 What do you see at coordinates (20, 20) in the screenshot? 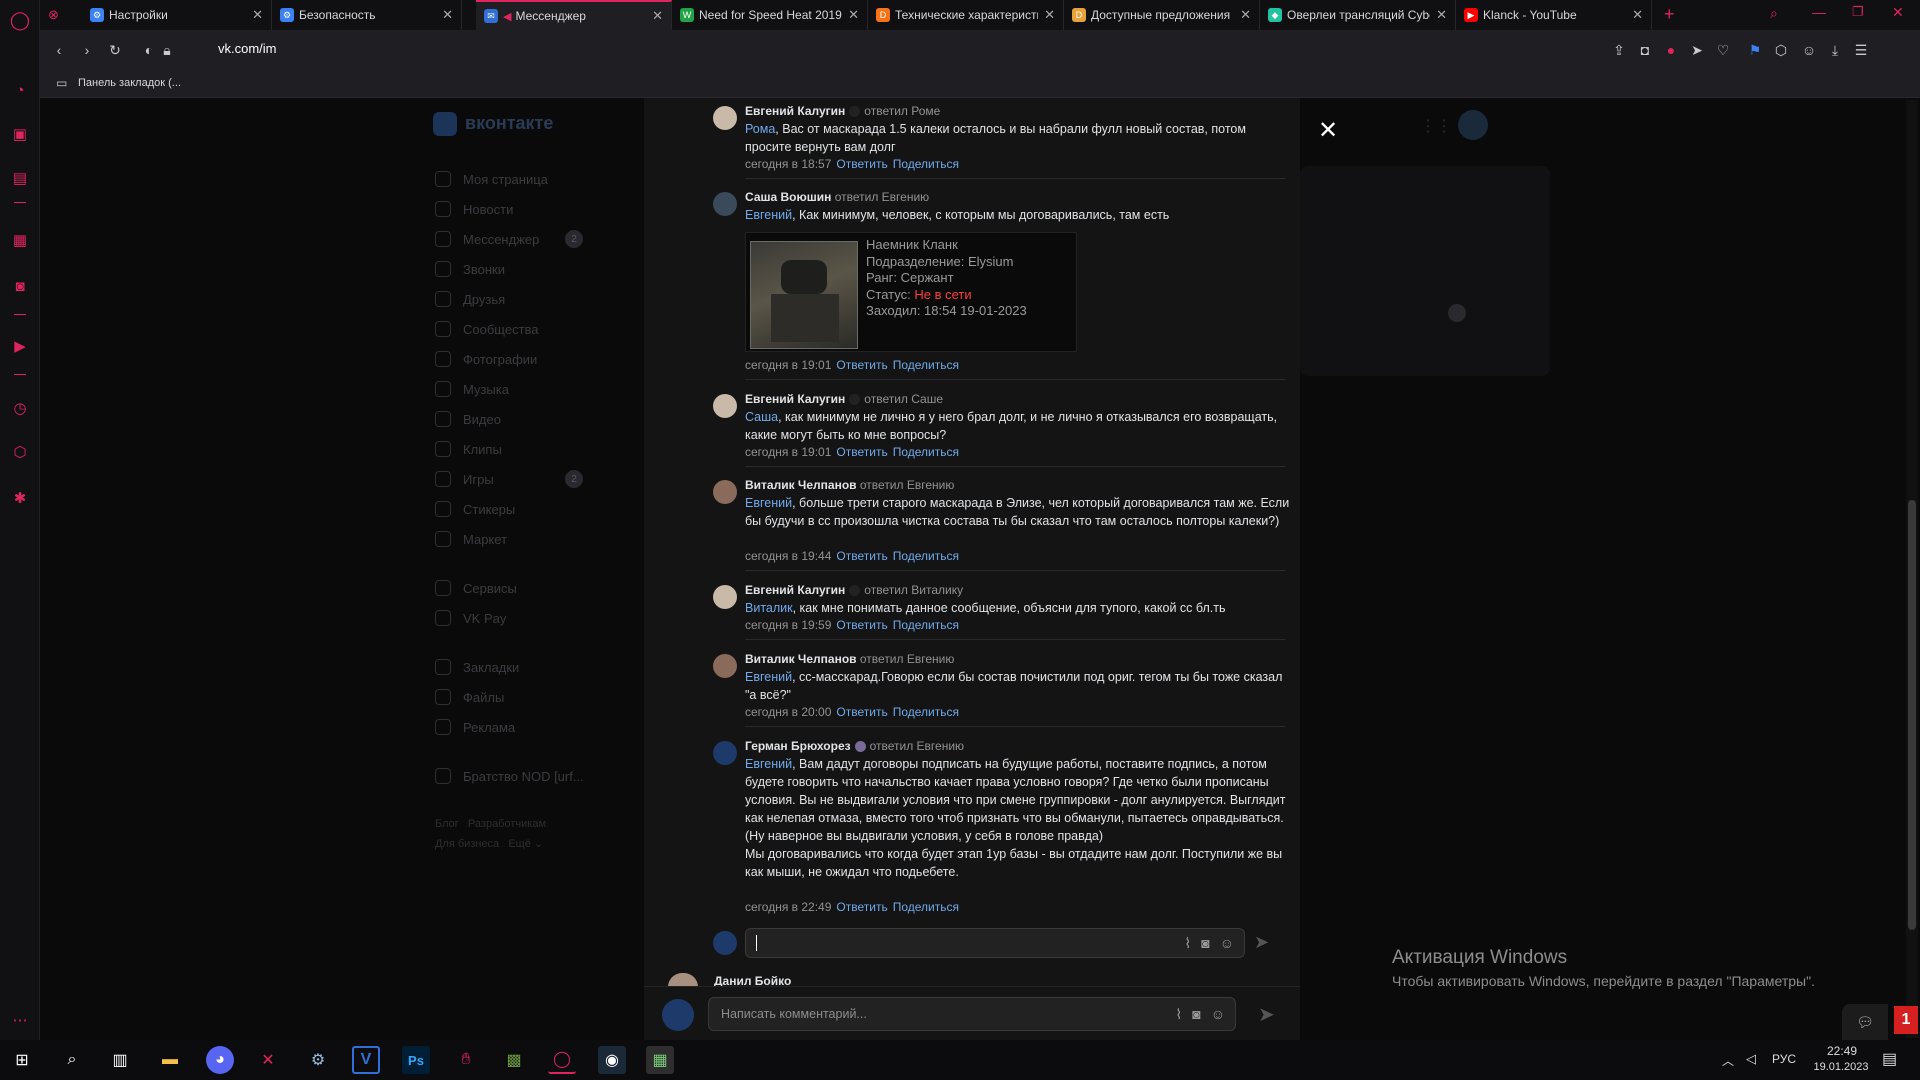
I see `opera-logo-icon: ◯` at bounding box center [20, 20].